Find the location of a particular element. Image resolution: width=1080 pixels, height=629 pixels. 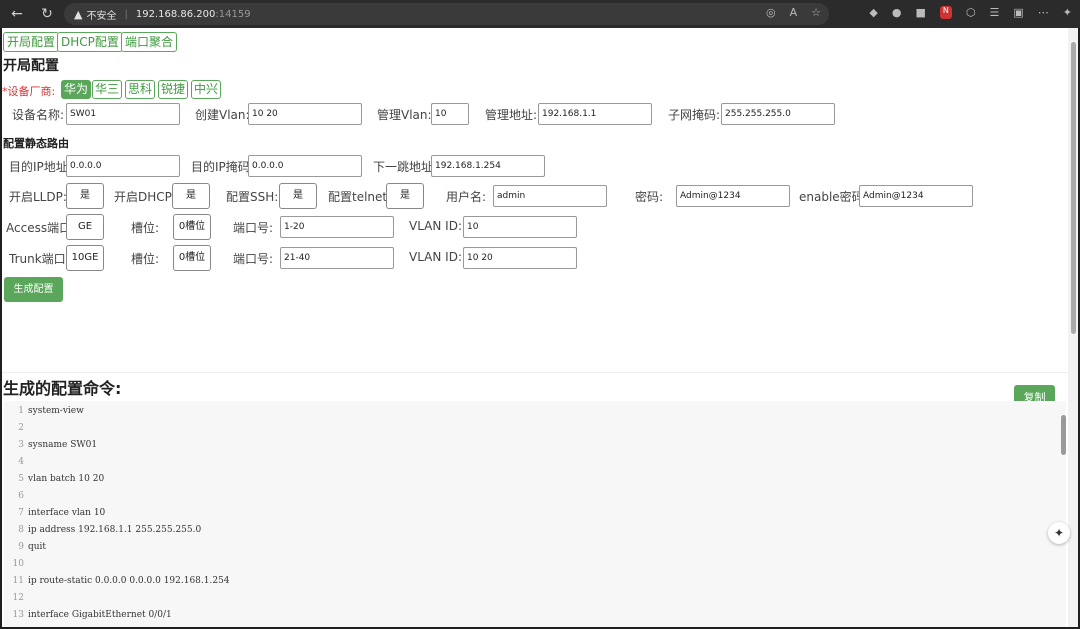

password-input: Admin@1234 is located at coordinates (733, 196).